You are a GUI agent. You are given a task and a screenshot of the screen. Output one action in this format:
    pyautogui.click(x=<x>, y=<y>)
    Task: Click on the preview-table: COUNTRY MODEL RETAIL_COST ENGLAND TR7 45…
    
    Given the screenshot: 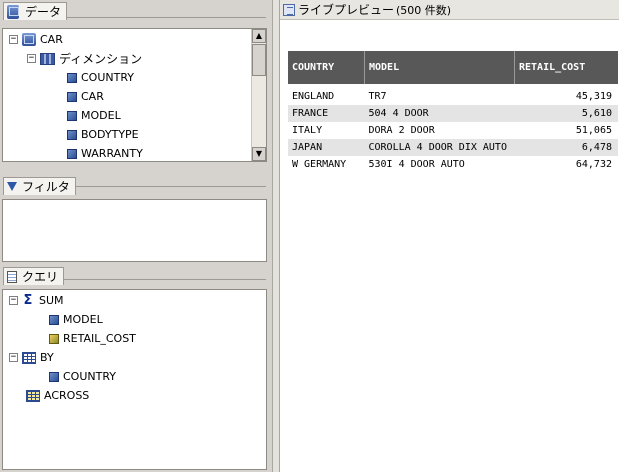 What is the action you would take?
    pyautogui.click(x=453, y=112)
    